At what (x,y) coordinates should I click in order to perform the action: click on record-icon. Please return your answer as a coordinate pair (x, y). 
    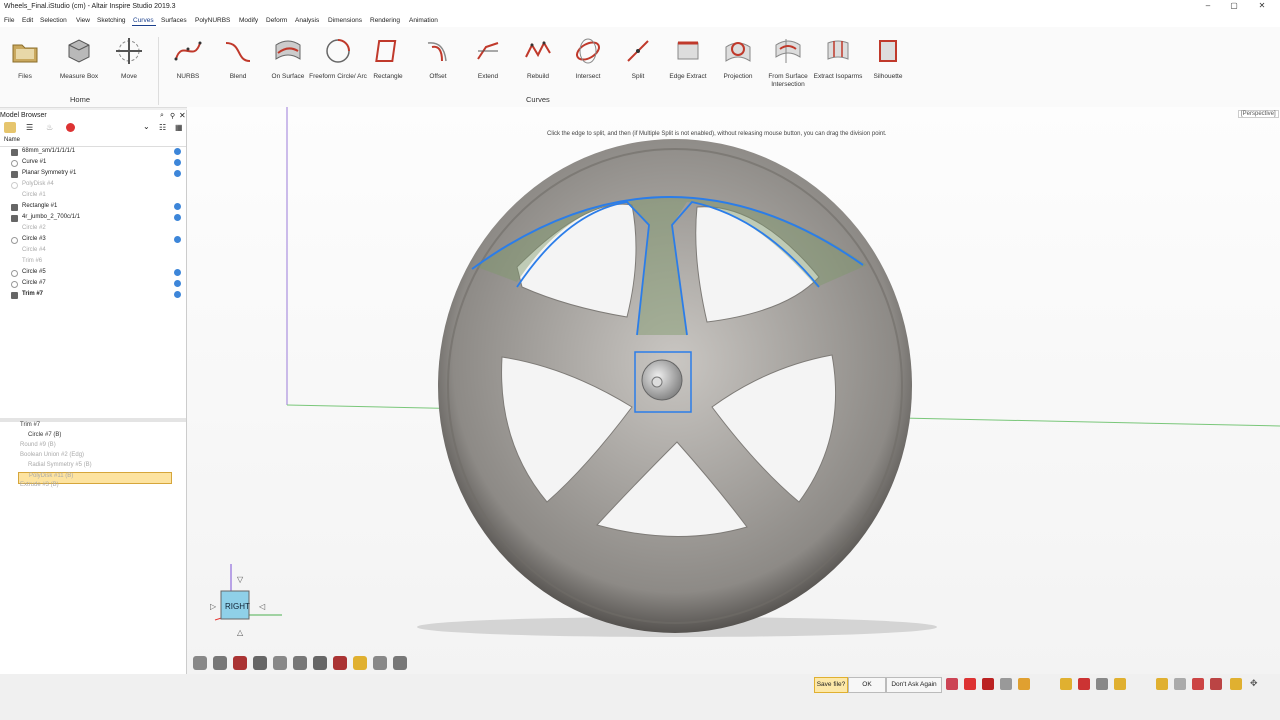
    Looking at the image, I should click on (70, 127).